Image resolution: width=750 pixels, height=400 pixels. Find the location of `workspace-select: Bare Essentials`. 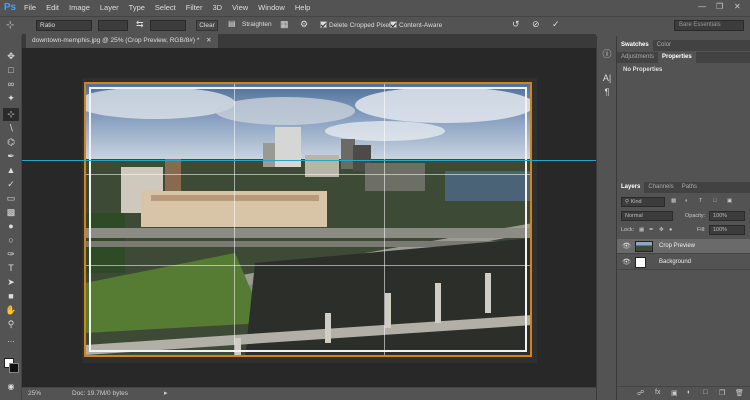

workspace-select: Bare Essentials is located at coordinates (709, 25).